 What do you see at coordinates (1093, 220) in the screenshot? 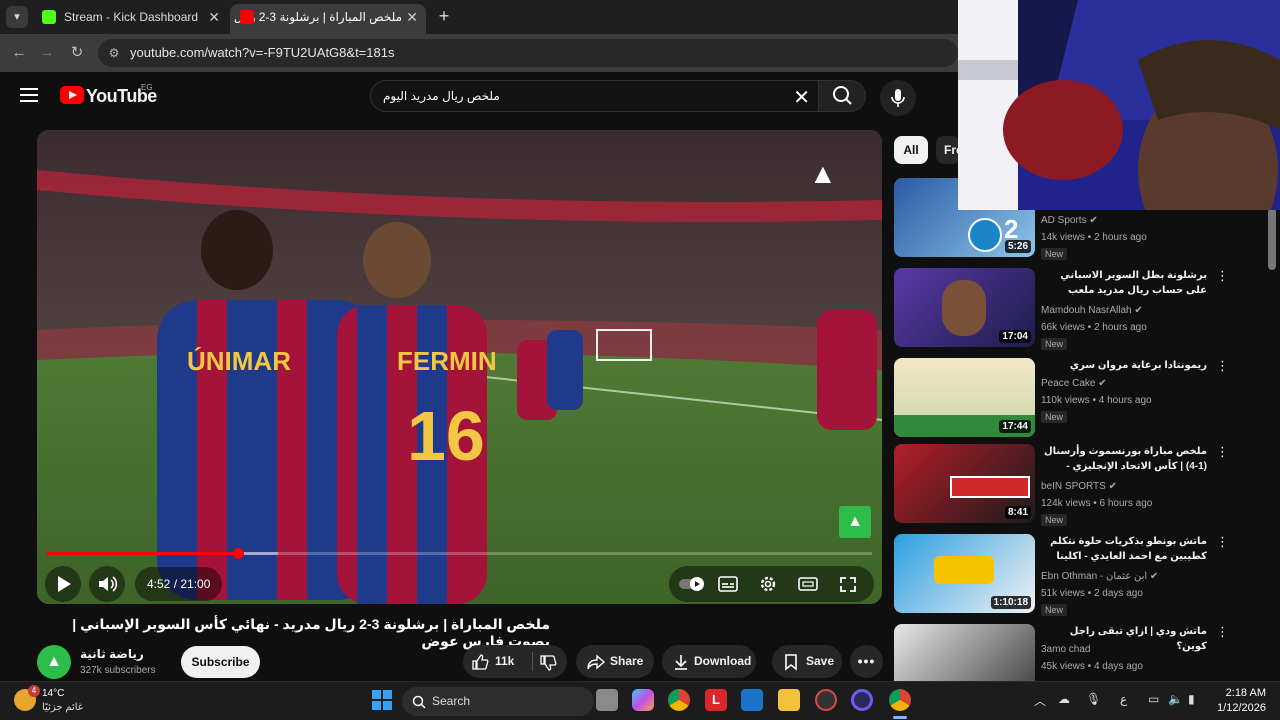
I see `verified-icon: ✔` at bounding box center [1093, 220].